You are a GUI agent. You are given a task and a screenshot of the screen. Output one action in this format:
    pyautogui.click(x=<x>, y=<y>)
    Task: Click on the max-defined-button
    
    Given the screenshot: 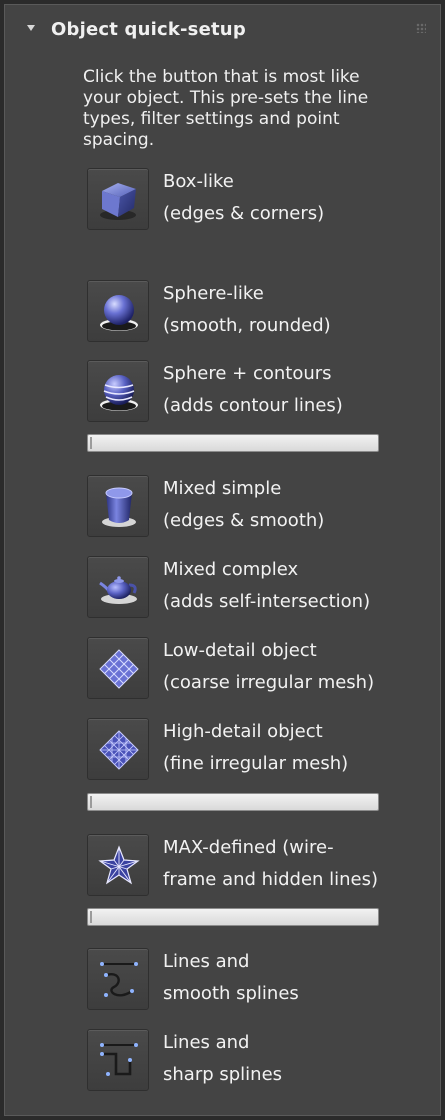 What is the action you would take?
    pyautogui.click(x=118, y=865)
    